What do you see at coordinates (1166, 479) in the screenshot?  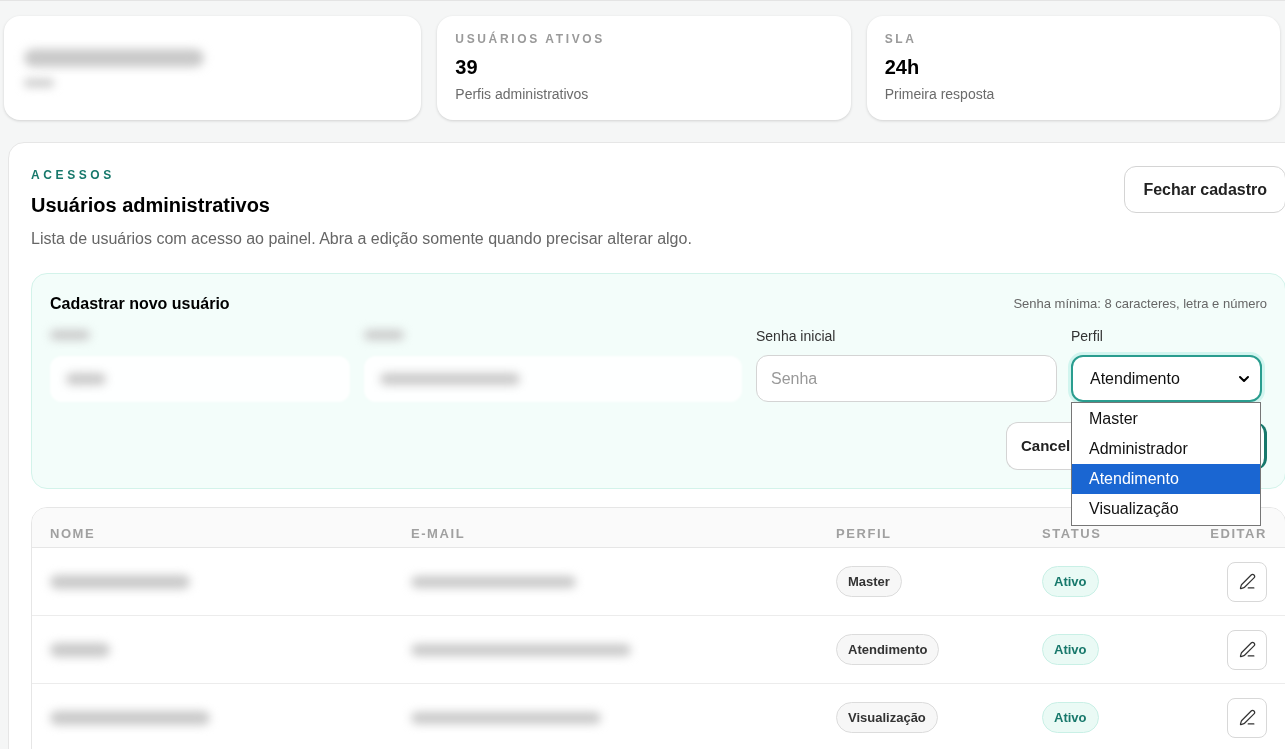 I see `dropdown-option: Atendimento` at bounding box center [1166, 479].